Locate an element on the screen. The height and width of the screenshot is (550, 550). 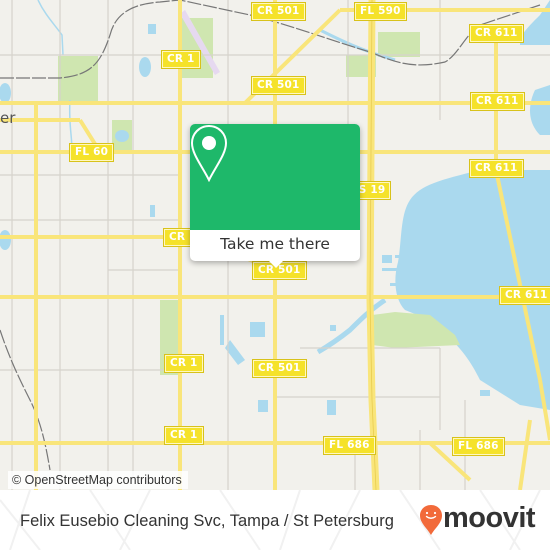
moovit-wordmark: moovit is located at coordinates (489, 518).